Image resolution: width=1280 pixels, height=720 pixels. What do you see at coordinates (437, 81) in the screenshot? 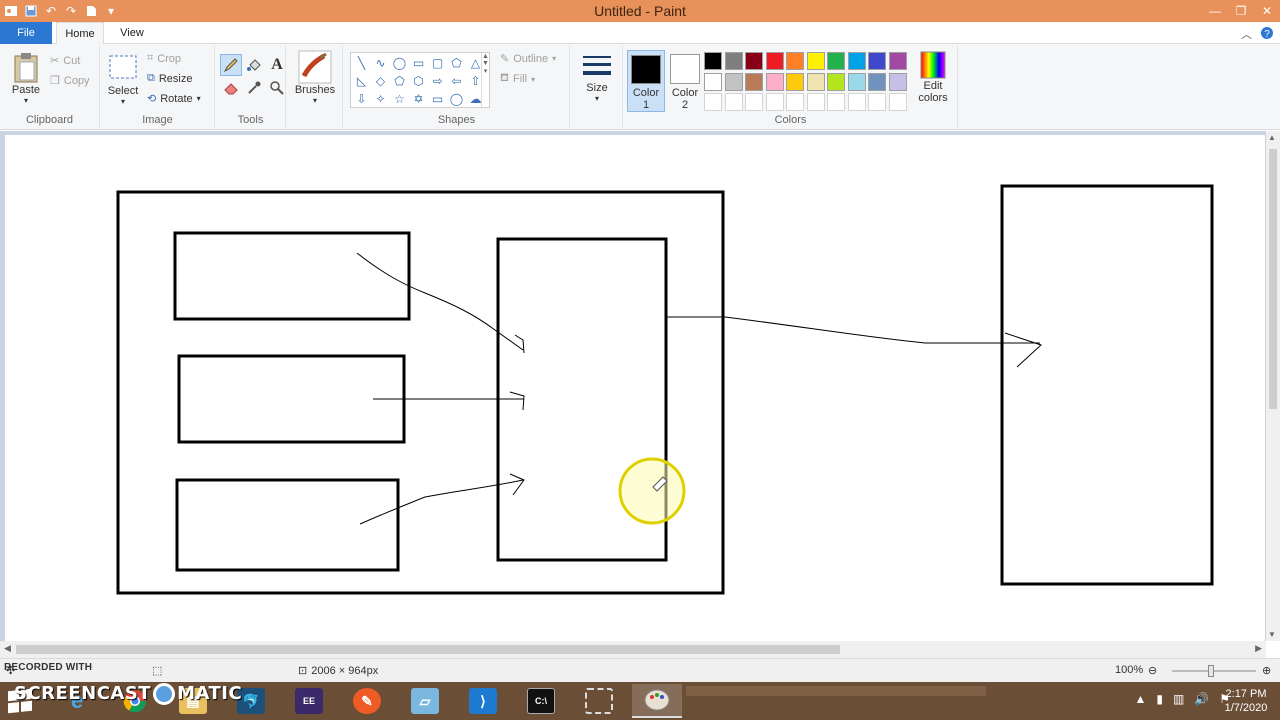
I see `right-arrow-shape-icon: ⇨` at bounding box center [437, 81].